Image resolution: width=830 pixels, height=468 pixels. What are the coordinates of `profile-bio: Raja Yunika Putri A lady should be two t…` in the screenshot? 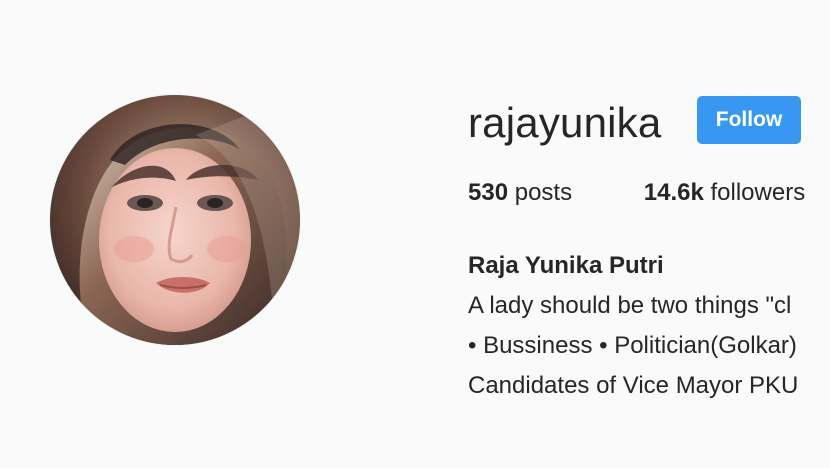 It's located at (649, 326).